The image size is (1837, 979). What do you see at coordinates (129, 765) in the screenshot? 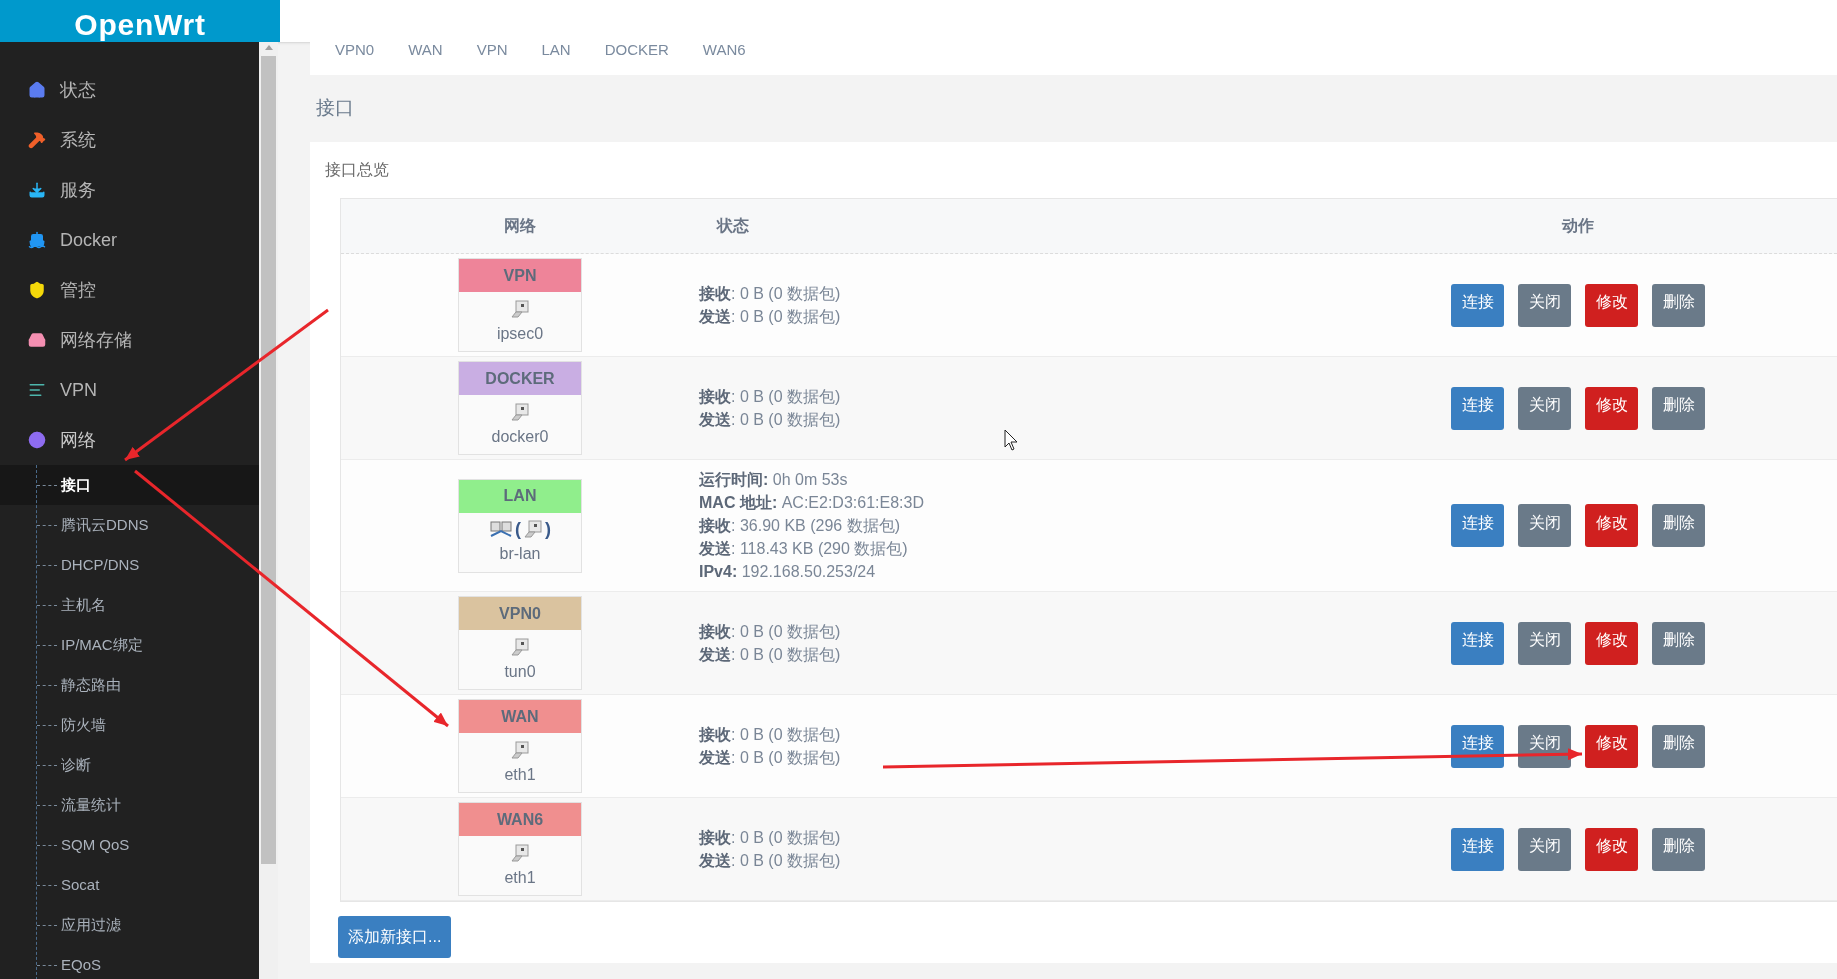
I see `sidebar-subitem: 诊断` at bounding box center [129, 765].